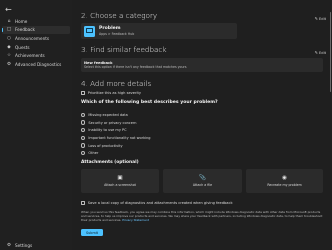  What do you see at coordinates (83, 93) in the screenshot?
I see `high-severity-checkbox` at bounding box center [83, 93].